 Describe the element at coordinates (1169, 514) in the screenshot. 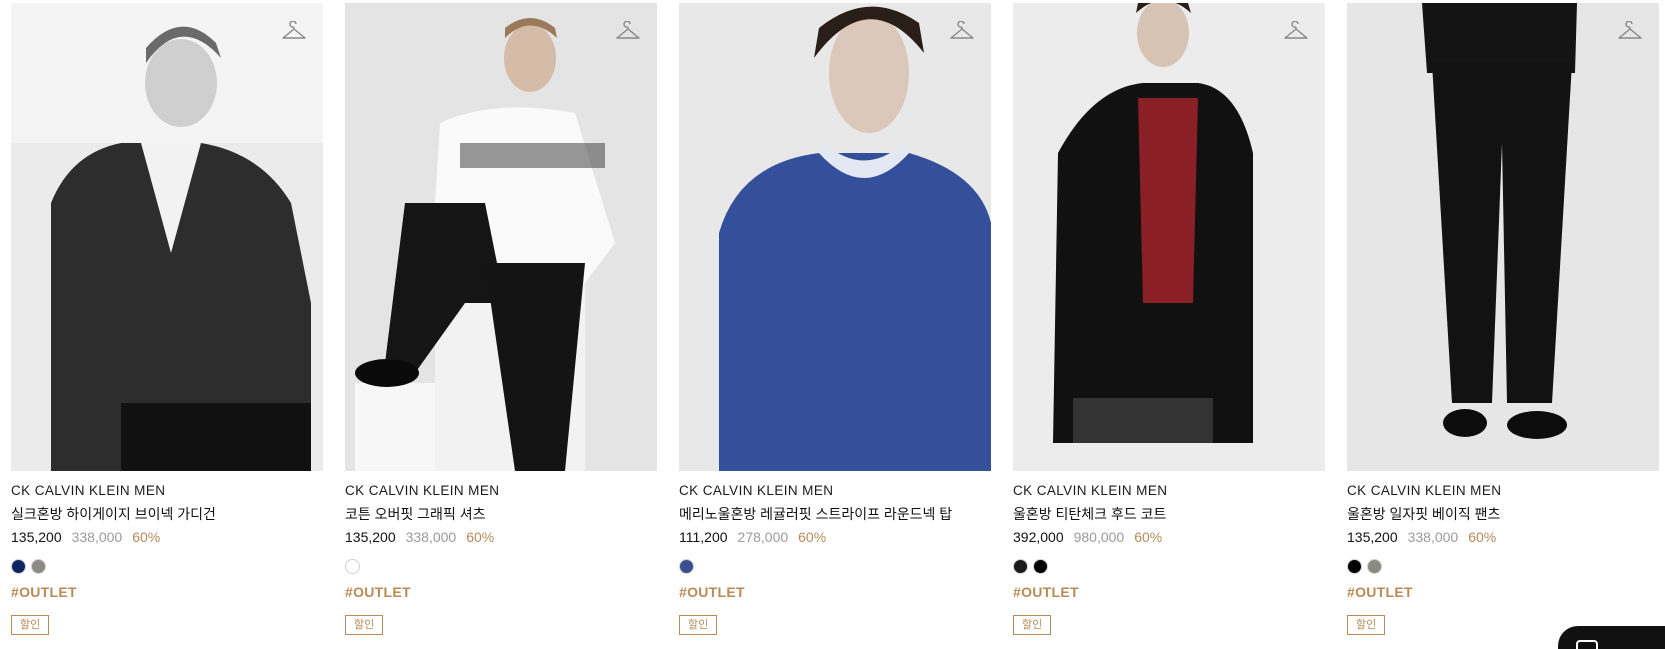

I see `product-name: 울혼방 티탄체크 후드 코트` at that location.